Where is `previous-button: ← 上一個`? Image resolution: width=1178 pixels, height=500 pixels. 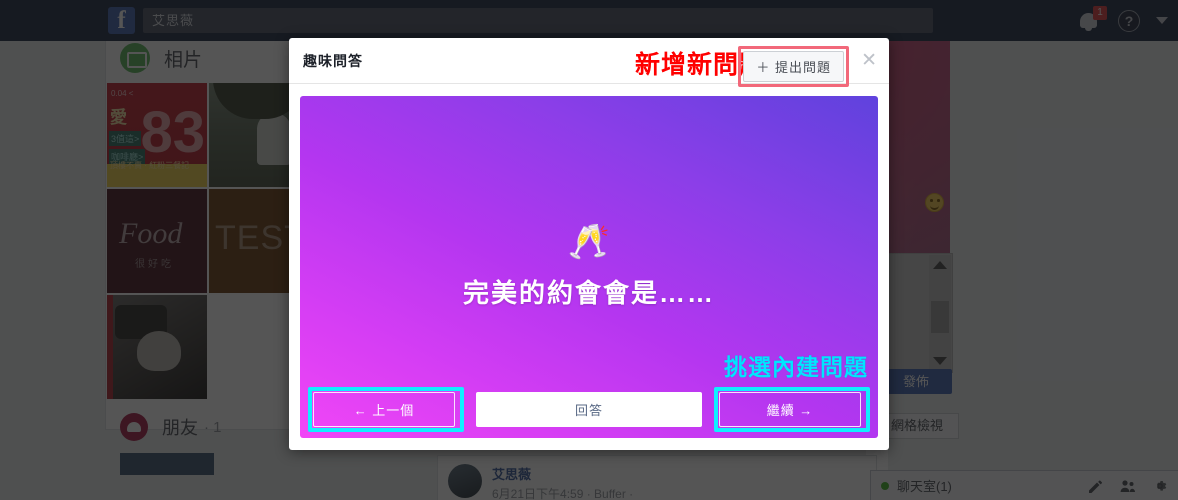
previous-button: ← 上一個 is located at coordinates (384, 409).